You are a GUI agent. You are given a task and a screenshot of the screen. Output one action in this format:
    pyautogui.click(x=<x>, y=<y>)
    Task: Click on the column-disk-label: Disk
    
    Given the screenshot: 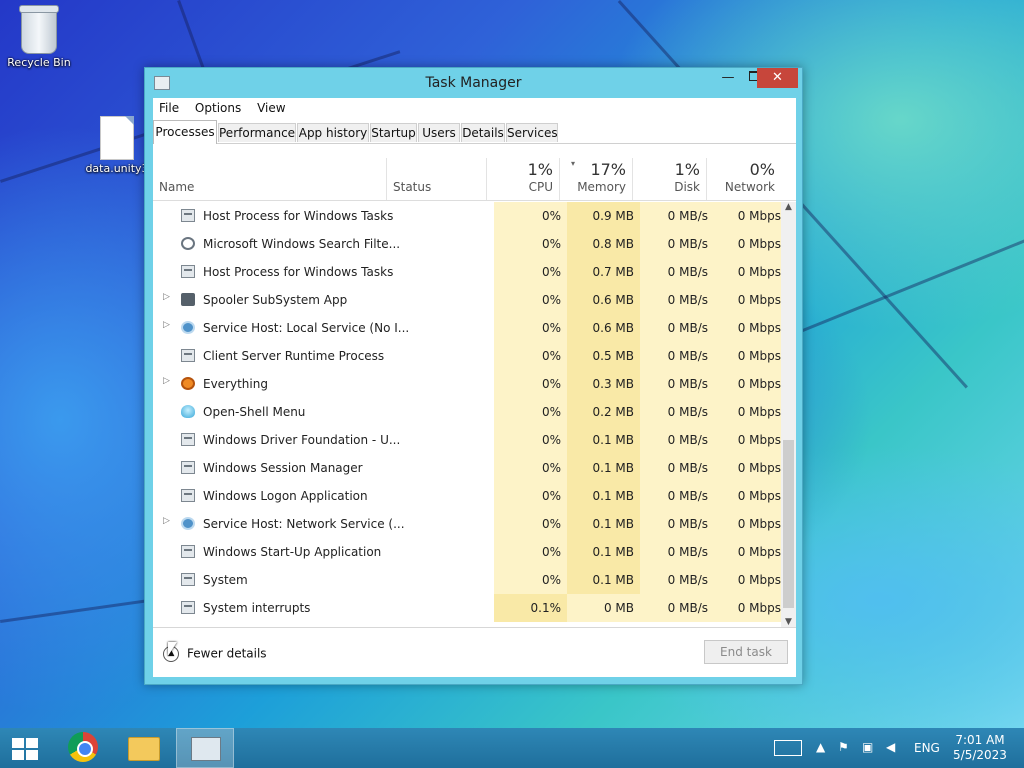 What is the action you would take?
    pyautogui.click(x=687, y=187)
    